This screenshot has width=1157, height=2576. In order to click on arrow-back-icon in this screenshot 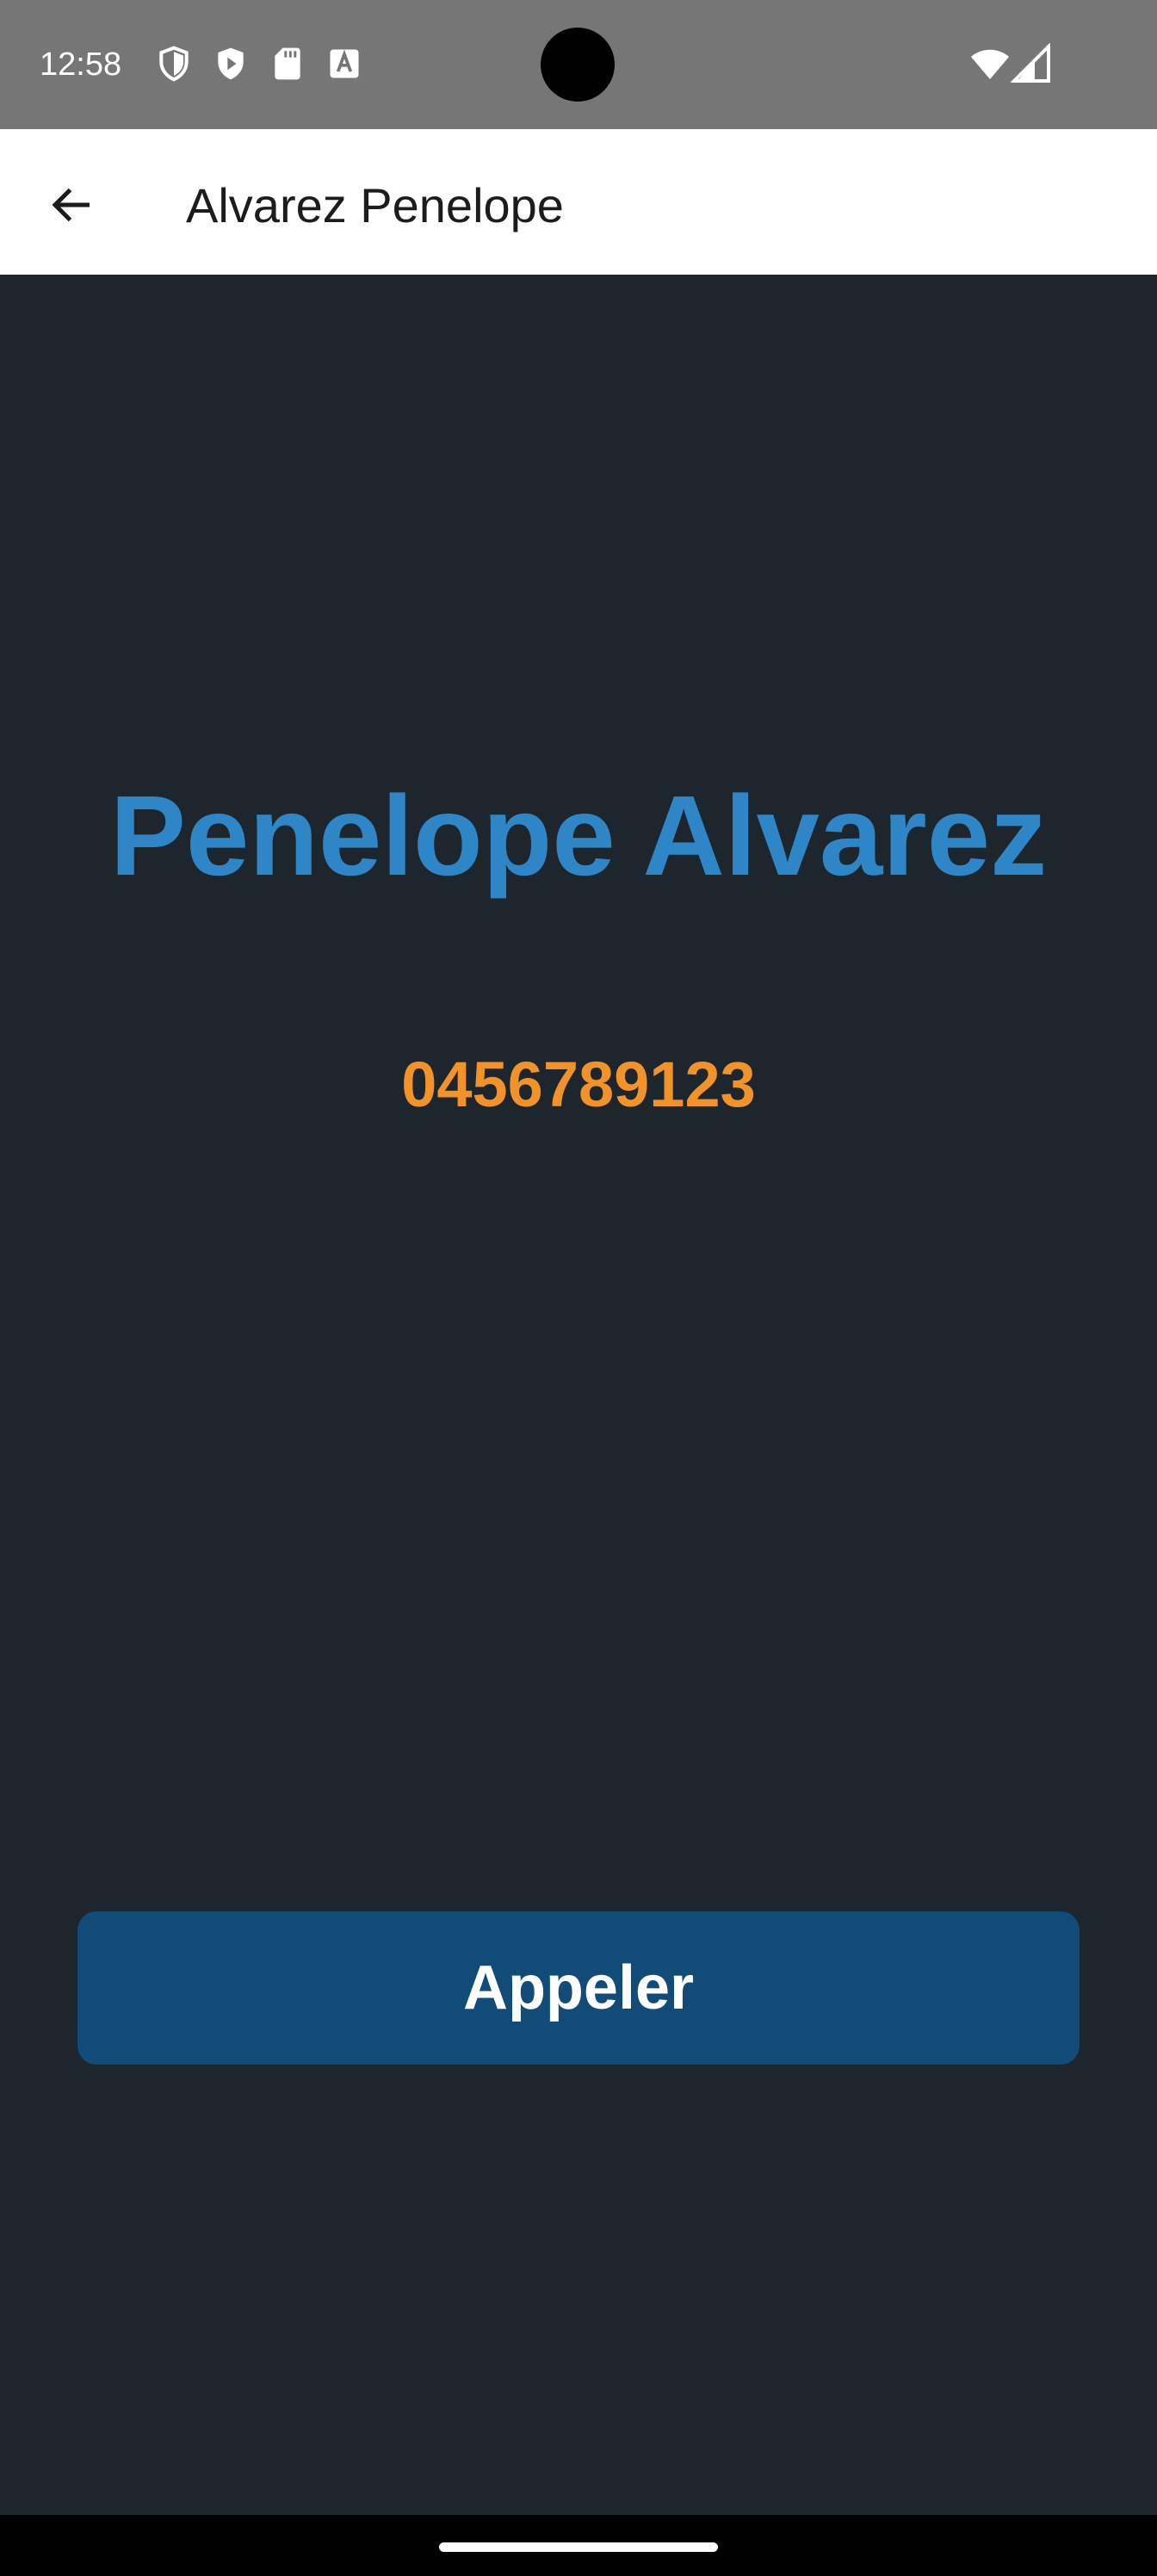, I will do `click(71, 205)`.